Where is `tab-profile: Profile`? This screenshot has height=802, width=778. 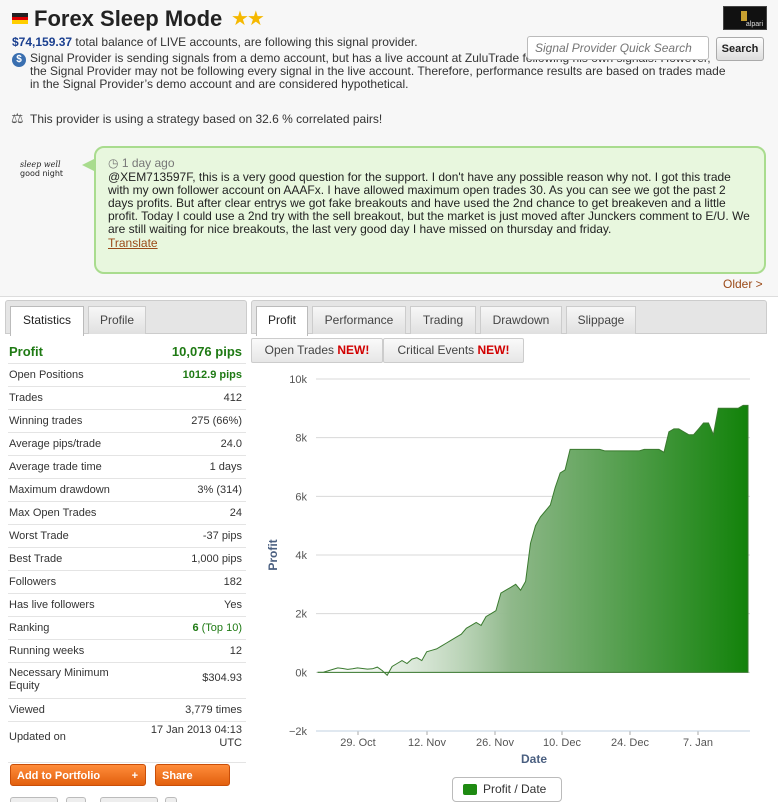 tab-profile: Profile is located at coordinates (117, 320).